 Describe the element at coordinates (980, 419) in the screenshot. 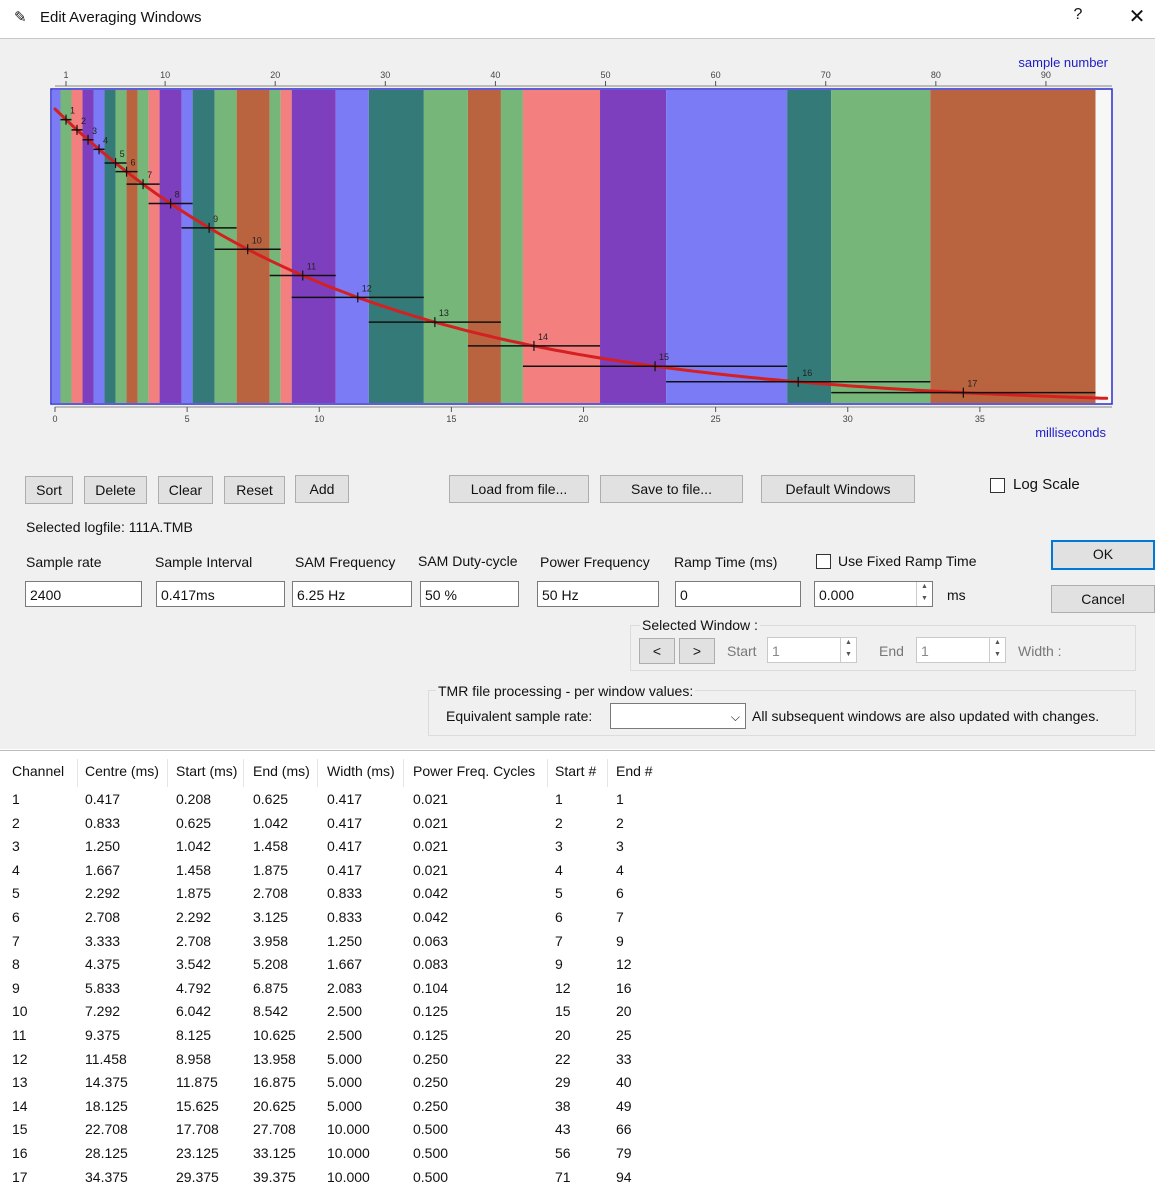

I see `bottom-tick-label: 35` at that location.